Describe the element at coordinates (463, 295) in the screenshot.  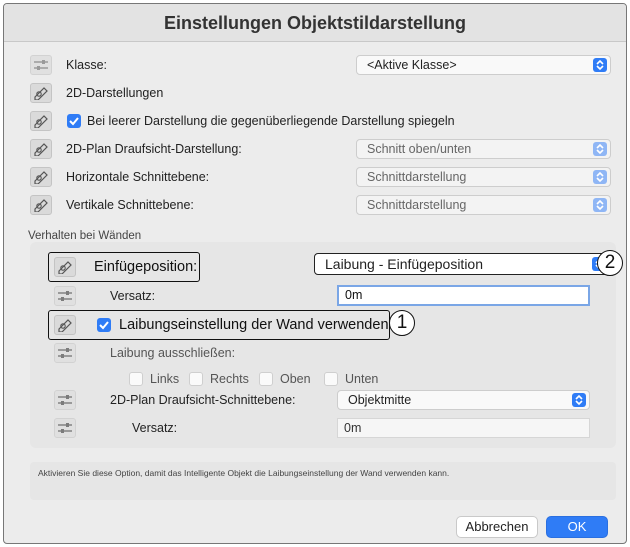
I see `versatz-input: 0m` at that location.